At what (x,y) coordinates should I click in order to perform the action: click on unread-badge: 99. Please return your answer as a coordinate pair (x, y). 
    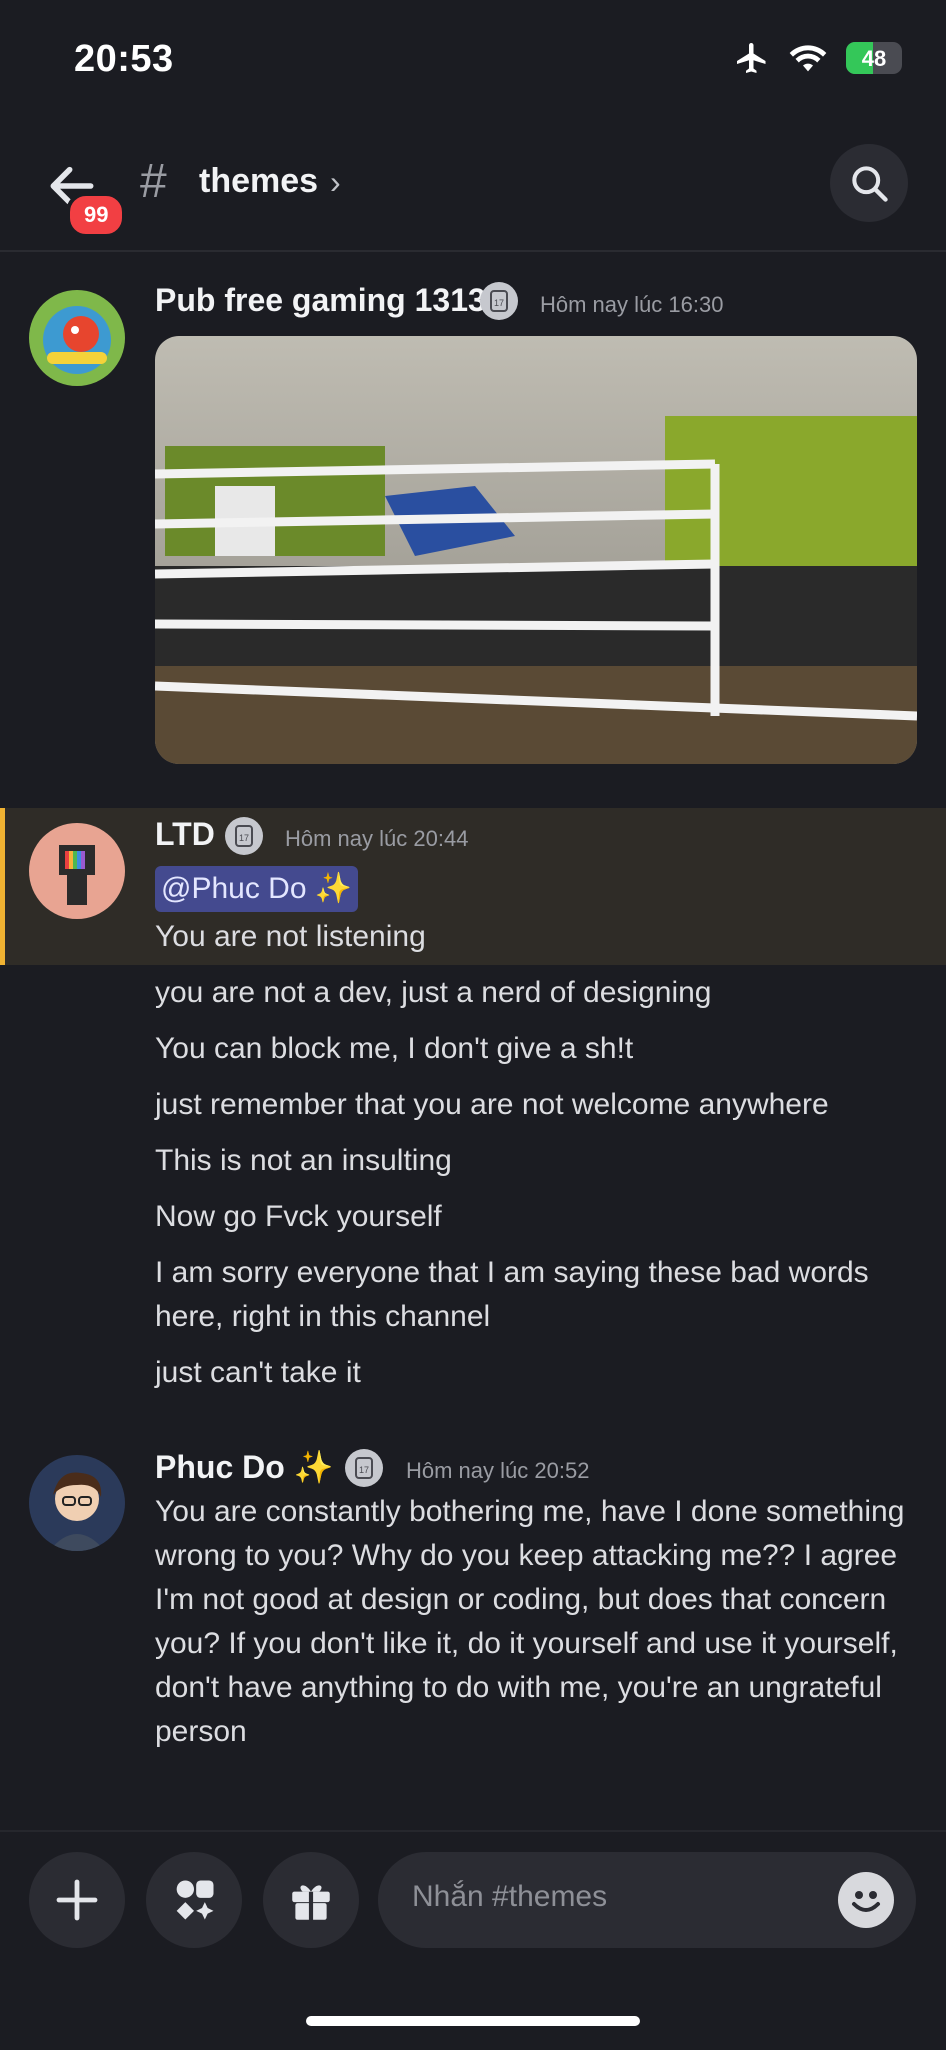
    Looking at the image, I should click on (96, 215).